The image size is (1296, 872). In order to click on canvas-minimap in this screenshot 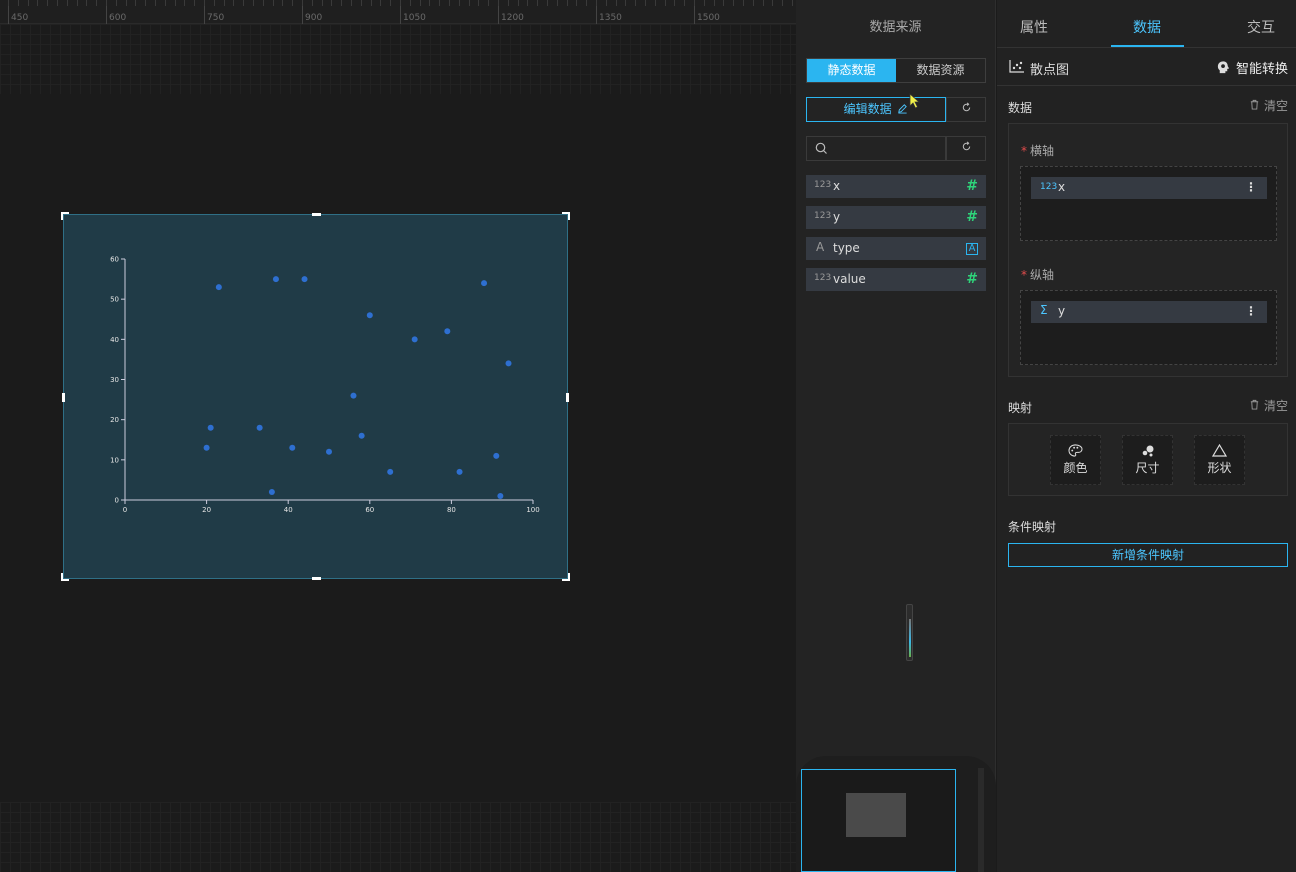, I will do `click(878, 820)`.